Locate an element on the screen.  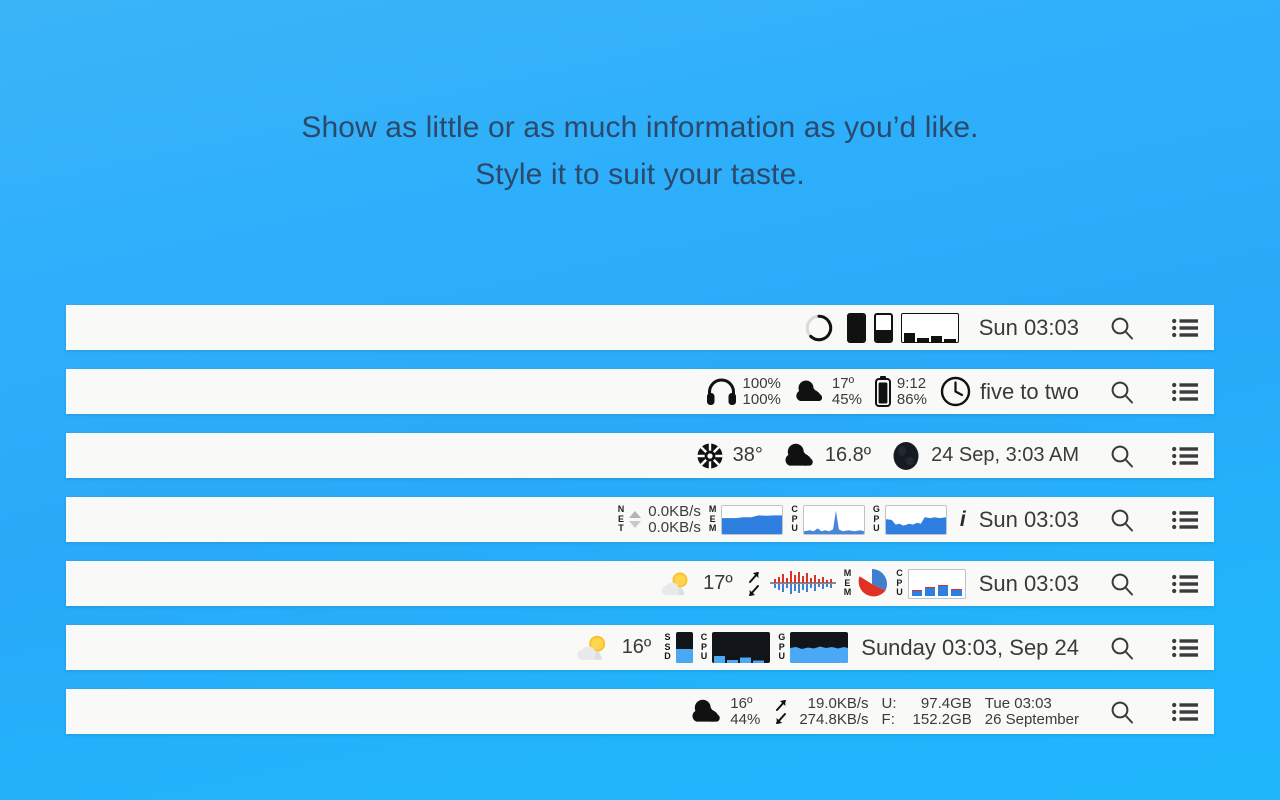
date-line-2: 26 September is located at coordinates (1031, 719).